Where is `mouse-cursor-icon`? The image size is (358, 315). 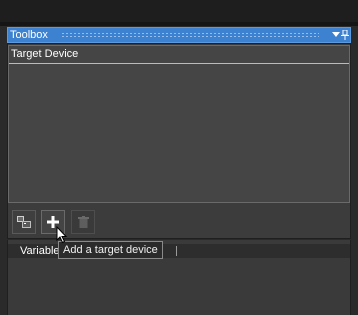 mouse-cursor-icon is located at coordinates (62, 235).